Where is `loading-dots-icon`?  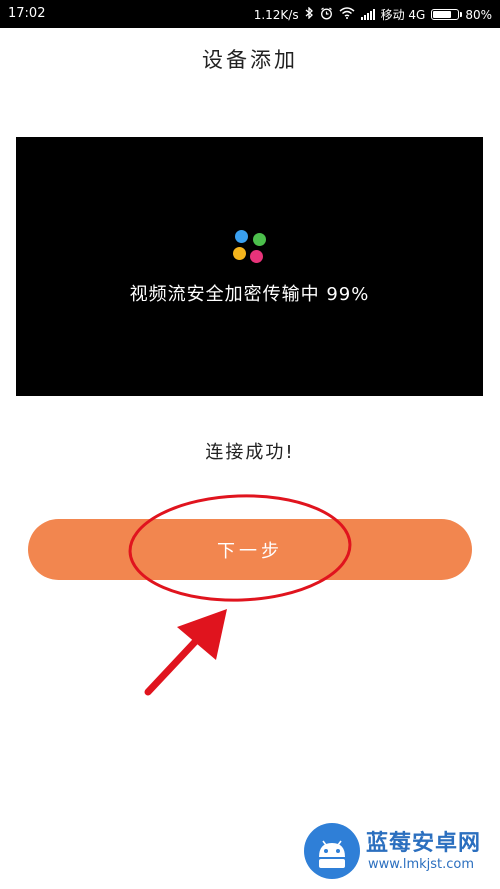 loading-dots-icon is located at coordinates (251, 248).